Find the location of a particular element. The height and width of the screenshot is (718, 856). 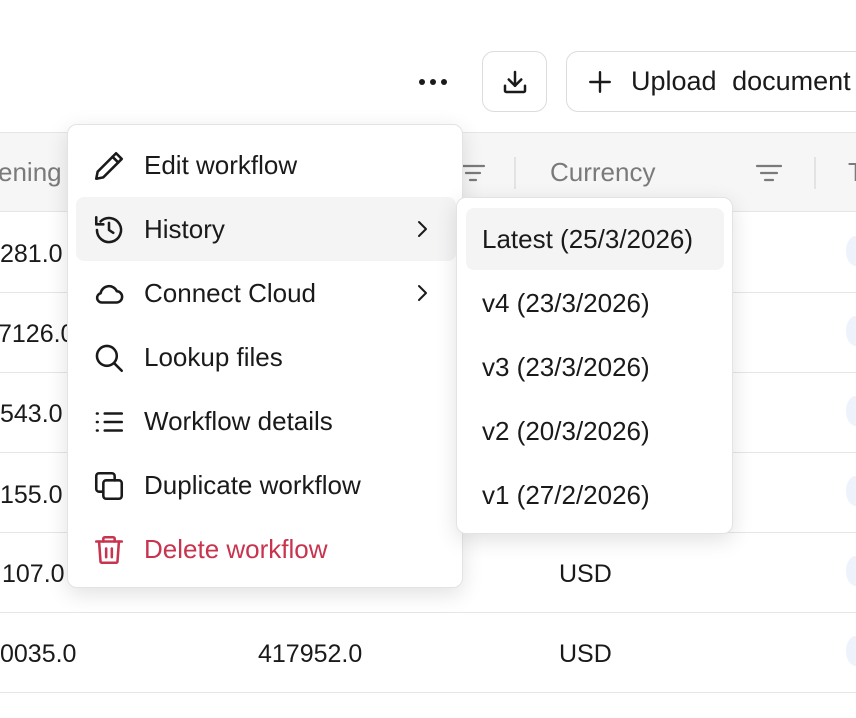

download-icon is located at coordinates (514, 81).